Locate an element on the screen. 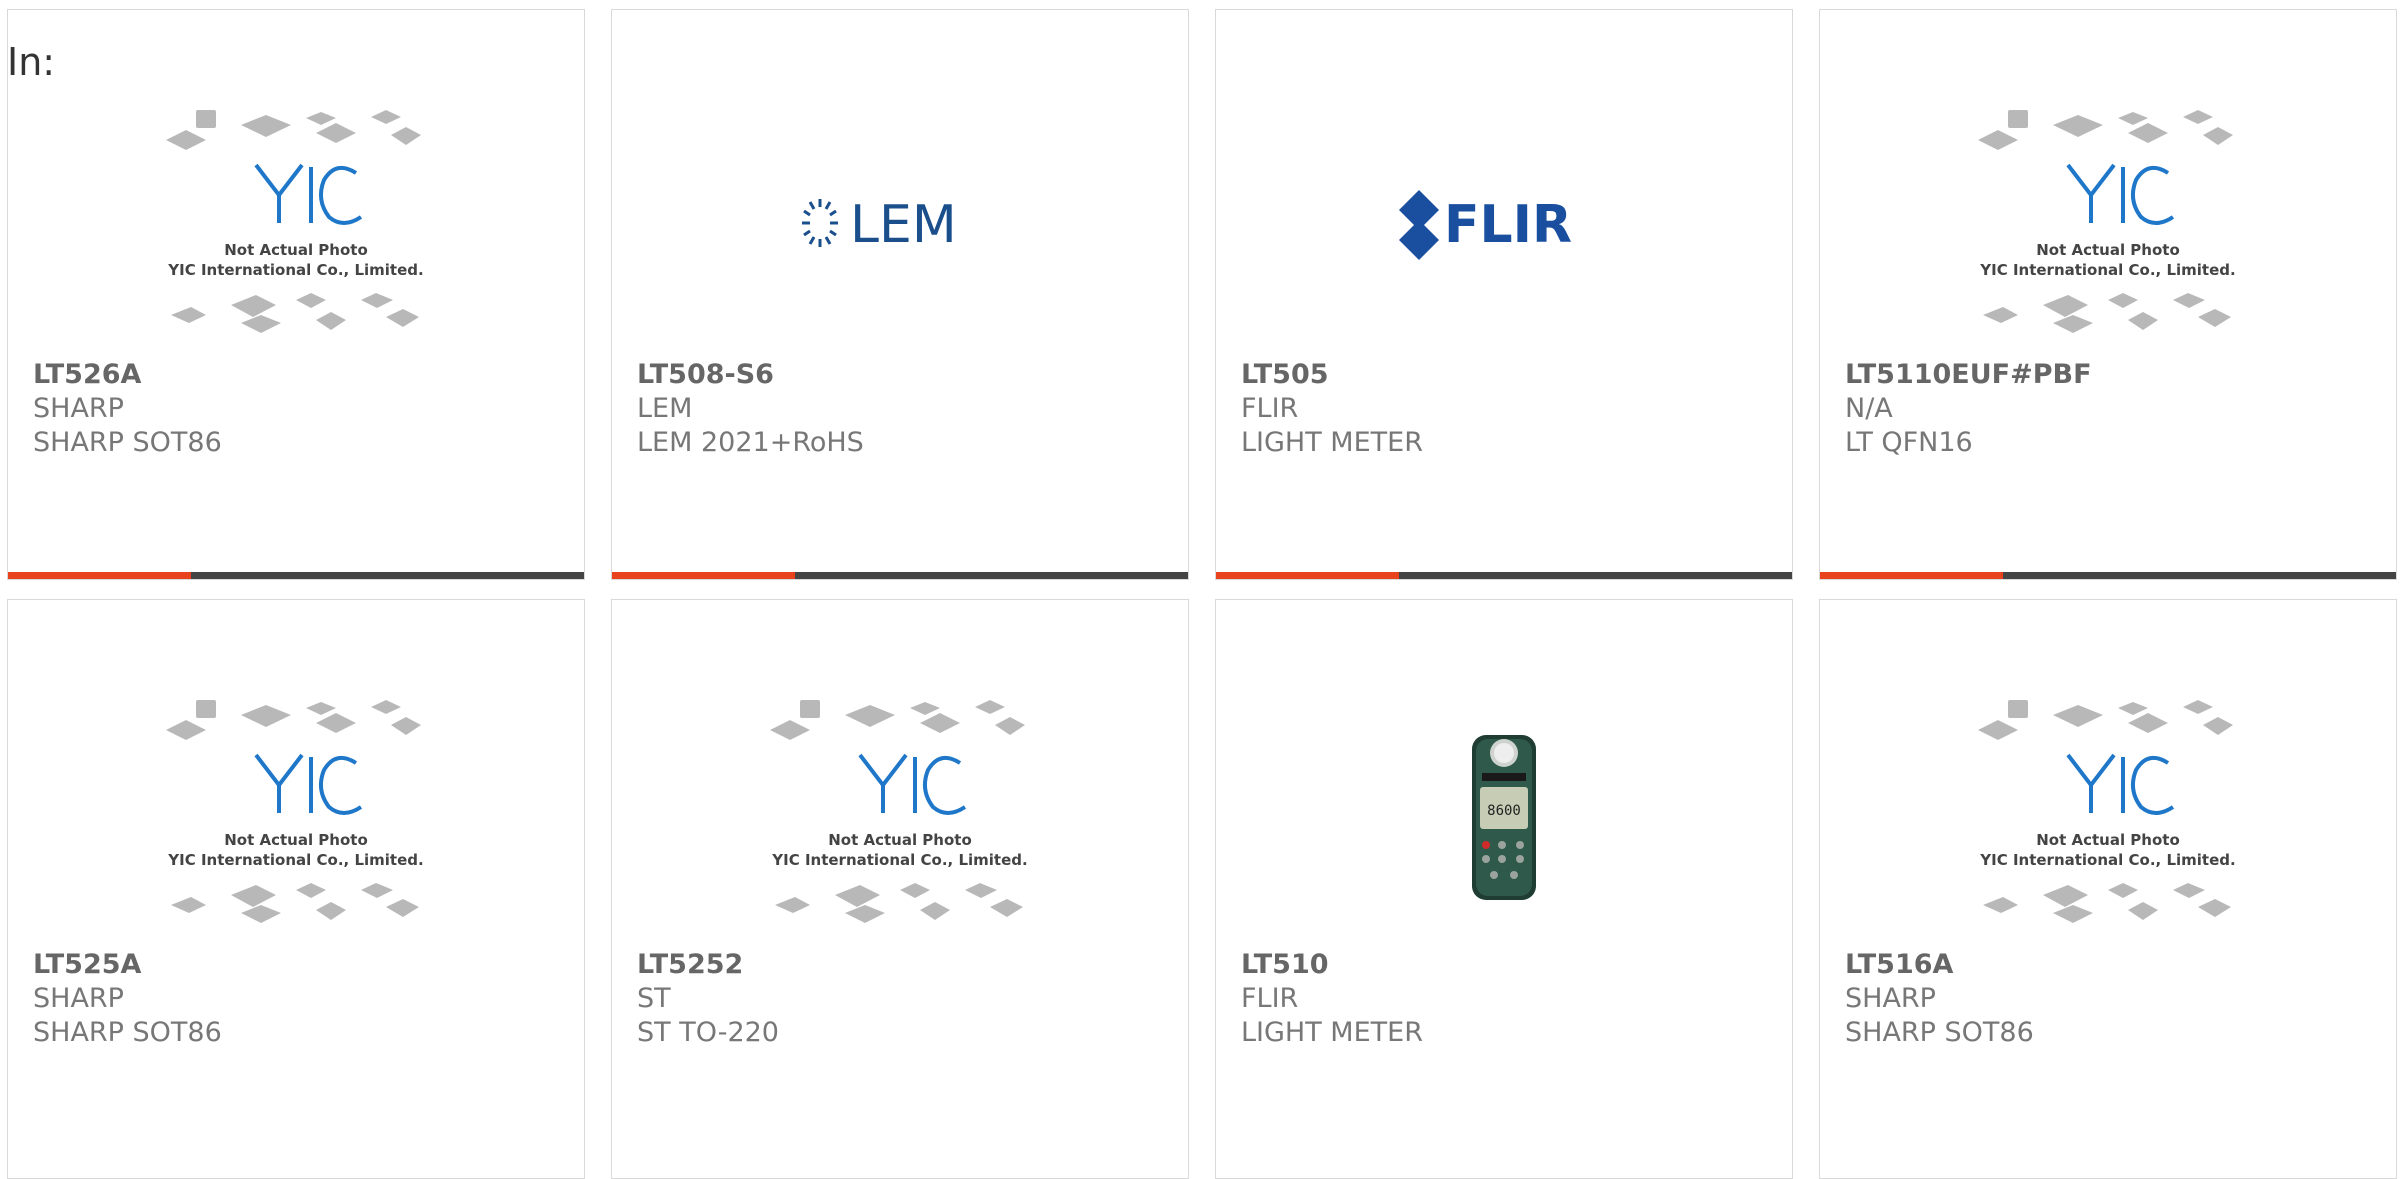 The image size is (2400, 1179). product-card: FLIR LT505 FLIR LIGHT METER is located at coordinates (1504, 294).